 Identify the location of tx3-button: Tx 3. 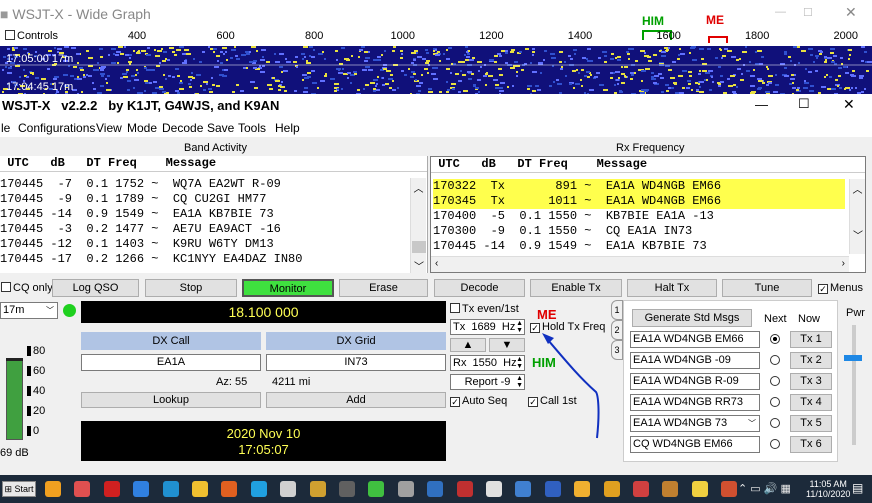
(811, 381).